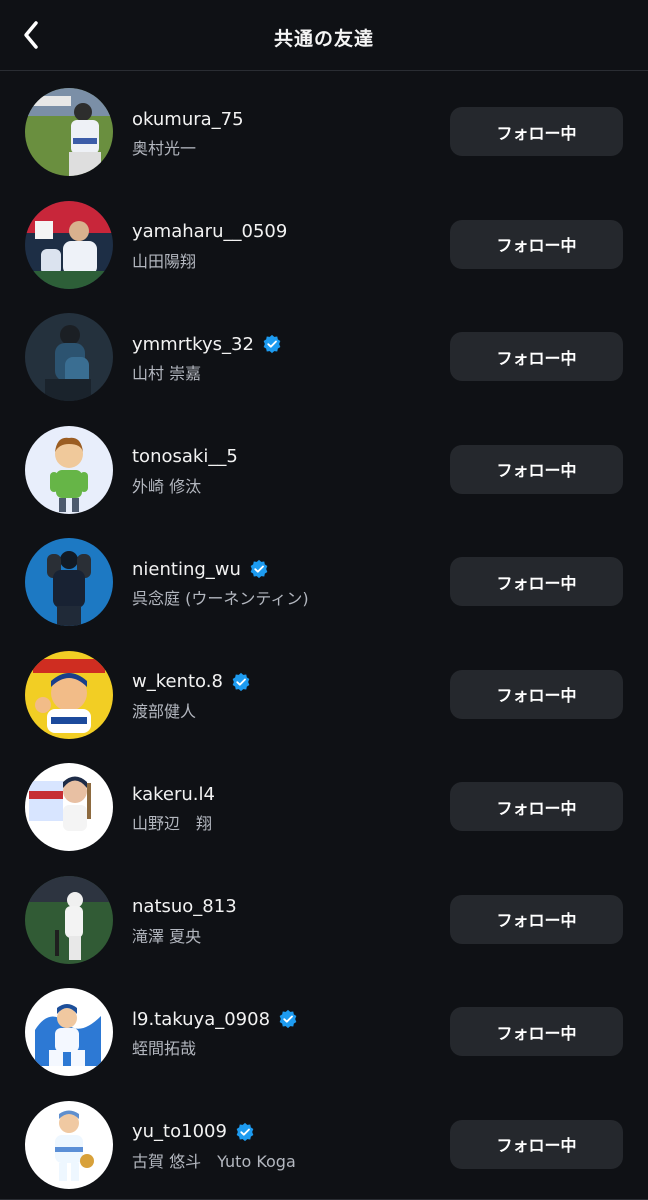  I want to click on display-name: 外崎 修汰, so click(167, 486).